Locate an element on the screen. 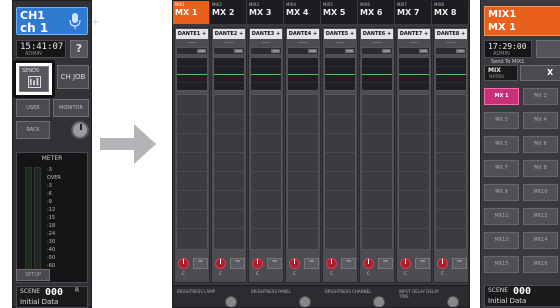 The height and width of the screenshot is (308, 560). mix-select-5: MIX5 MX 5 is located at coordinates (339, 12).